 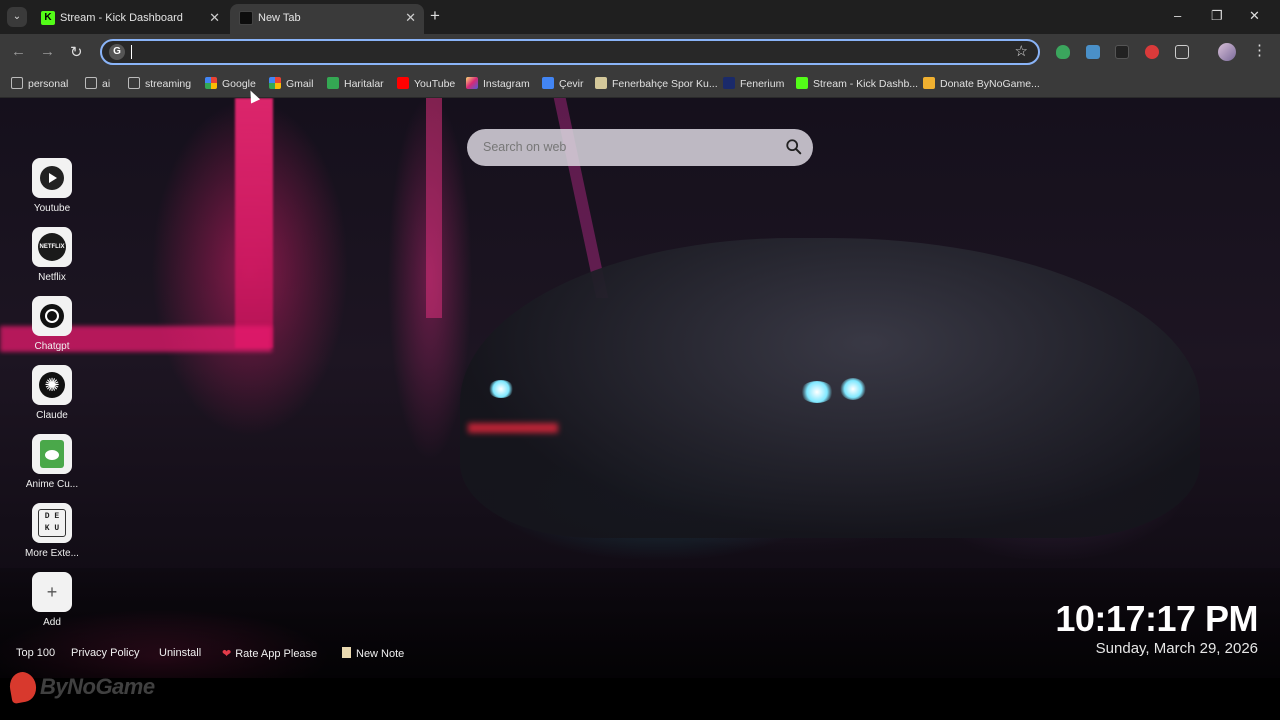 What do you see at coordinates (729, 83) in the screenshot?
I see `fenerium-icon` at bounding box center [729, 83].